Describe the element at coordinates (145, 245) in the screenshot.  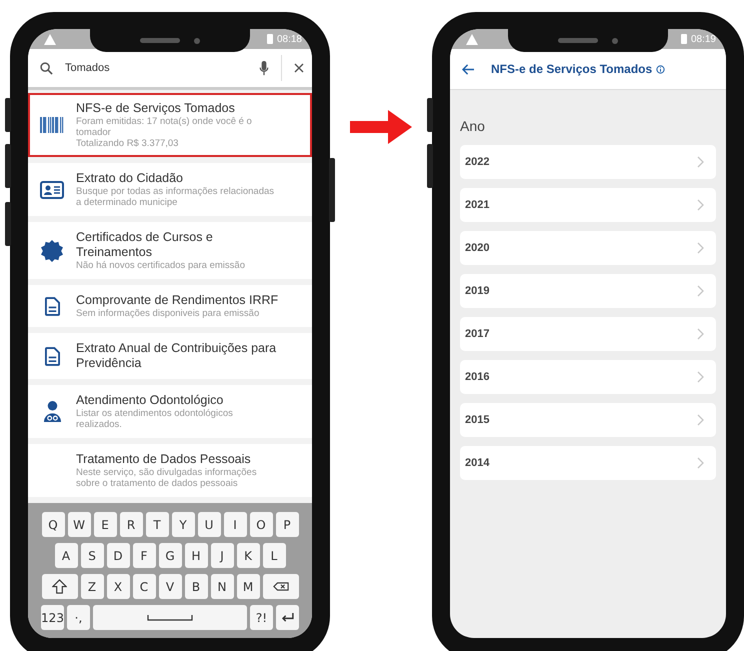
I see `service-title: Certificados de Cursos e Treinamentos` at that location.